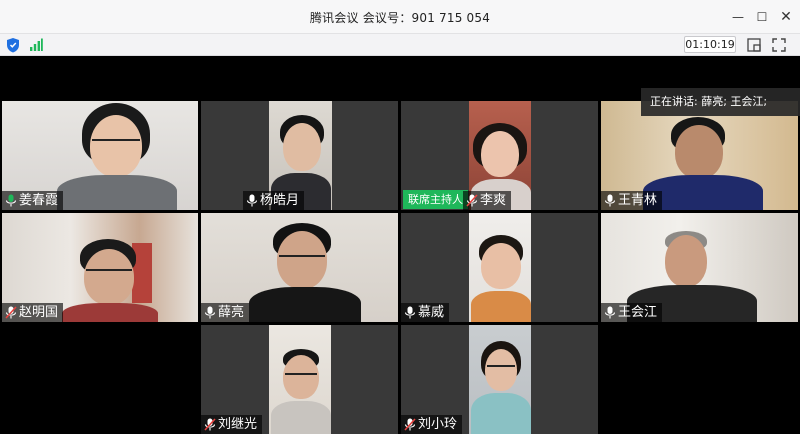  I want to click on participant-nametag: 刘继光, so click(232, 424).